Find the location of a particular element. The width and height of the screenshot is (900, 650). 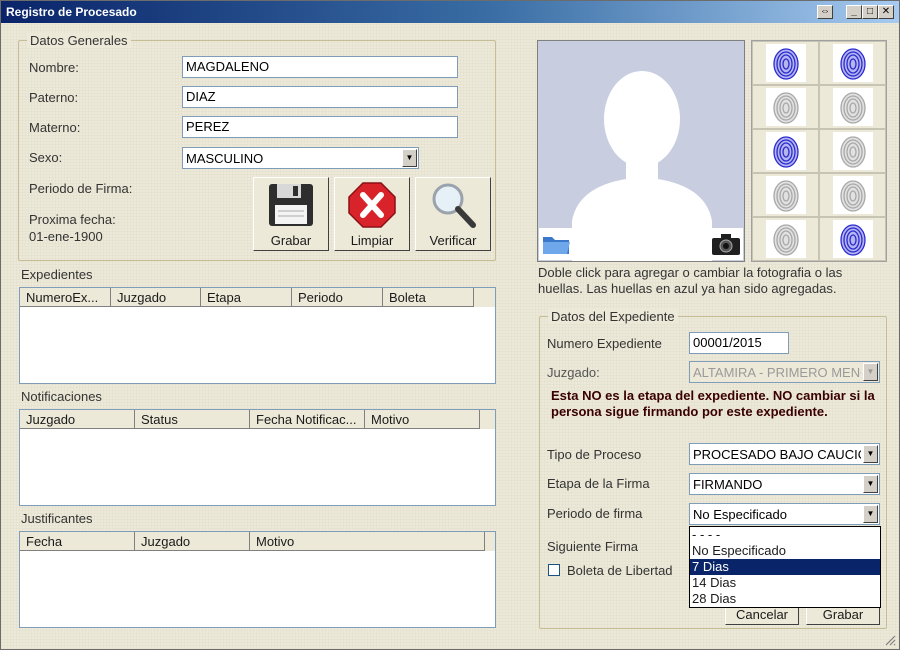

col-periodo: Periodo is located at coordinates (337, 297).